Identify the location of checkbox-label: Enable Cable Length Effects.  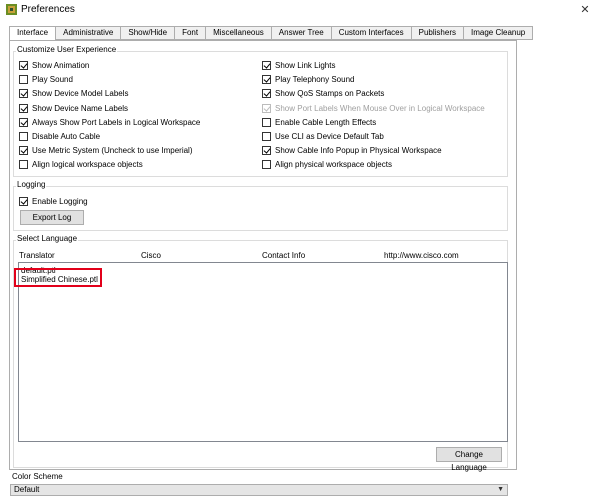
(326, 122).